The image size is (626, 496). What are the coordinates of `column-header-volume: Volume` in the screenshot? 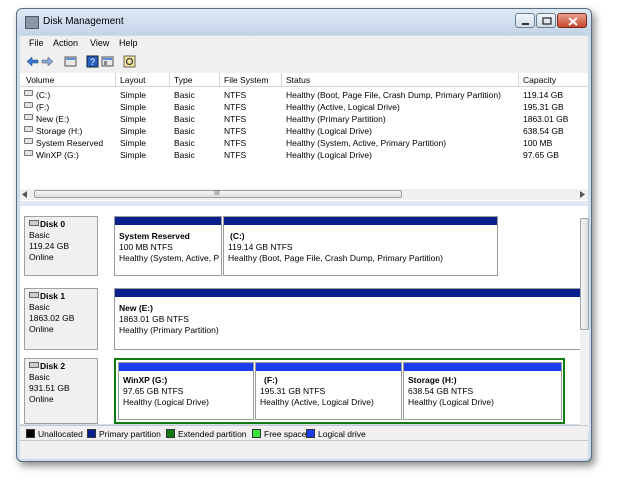 It's located at (40, 80).